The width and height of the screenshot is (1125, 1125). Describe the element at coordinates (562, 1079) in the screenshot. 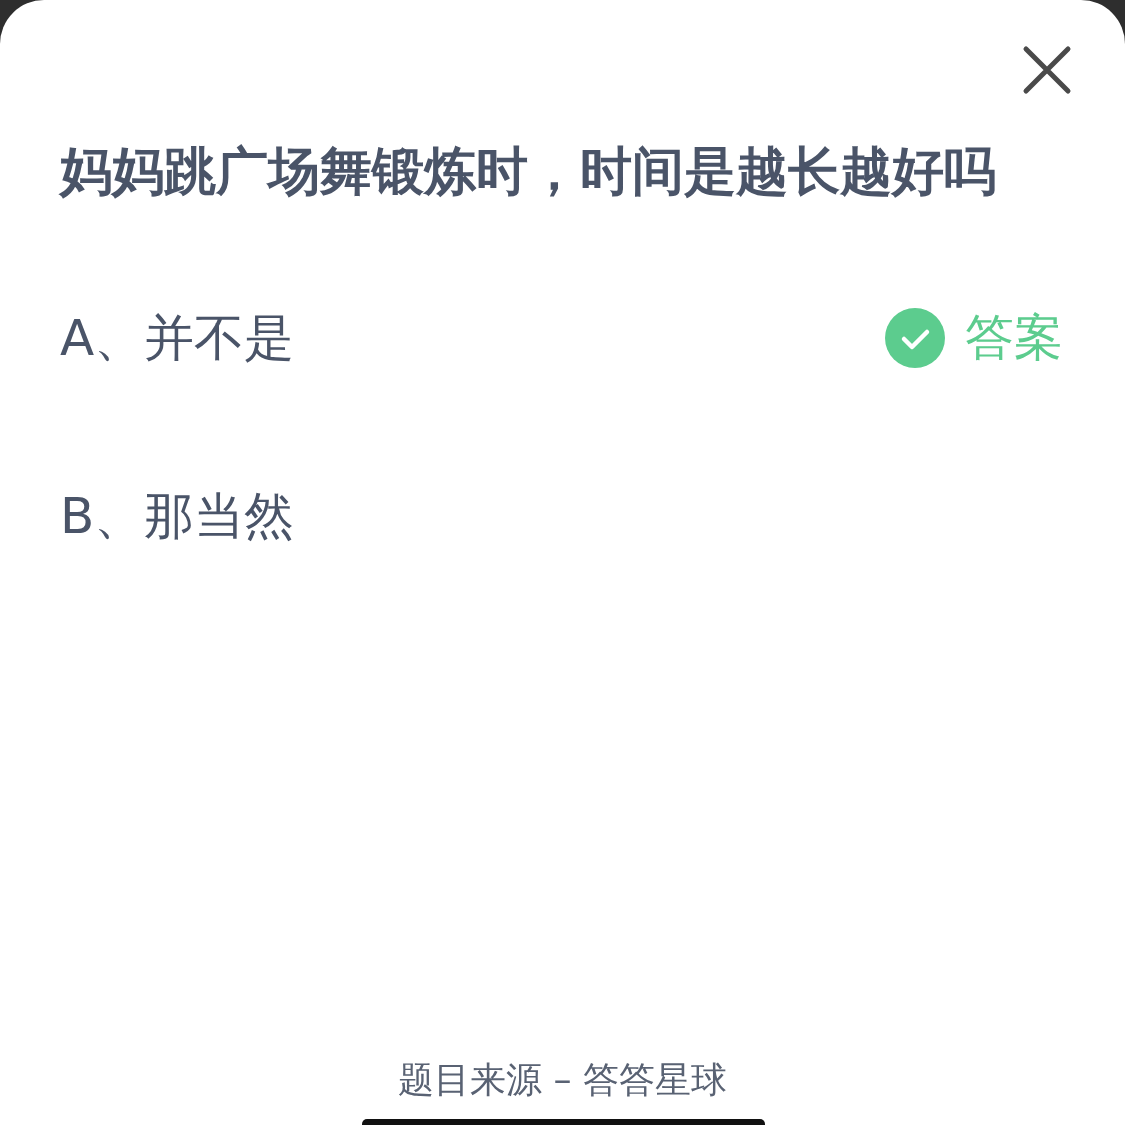

I see `source-caption: 题目来源 – 答答星球` at that location.